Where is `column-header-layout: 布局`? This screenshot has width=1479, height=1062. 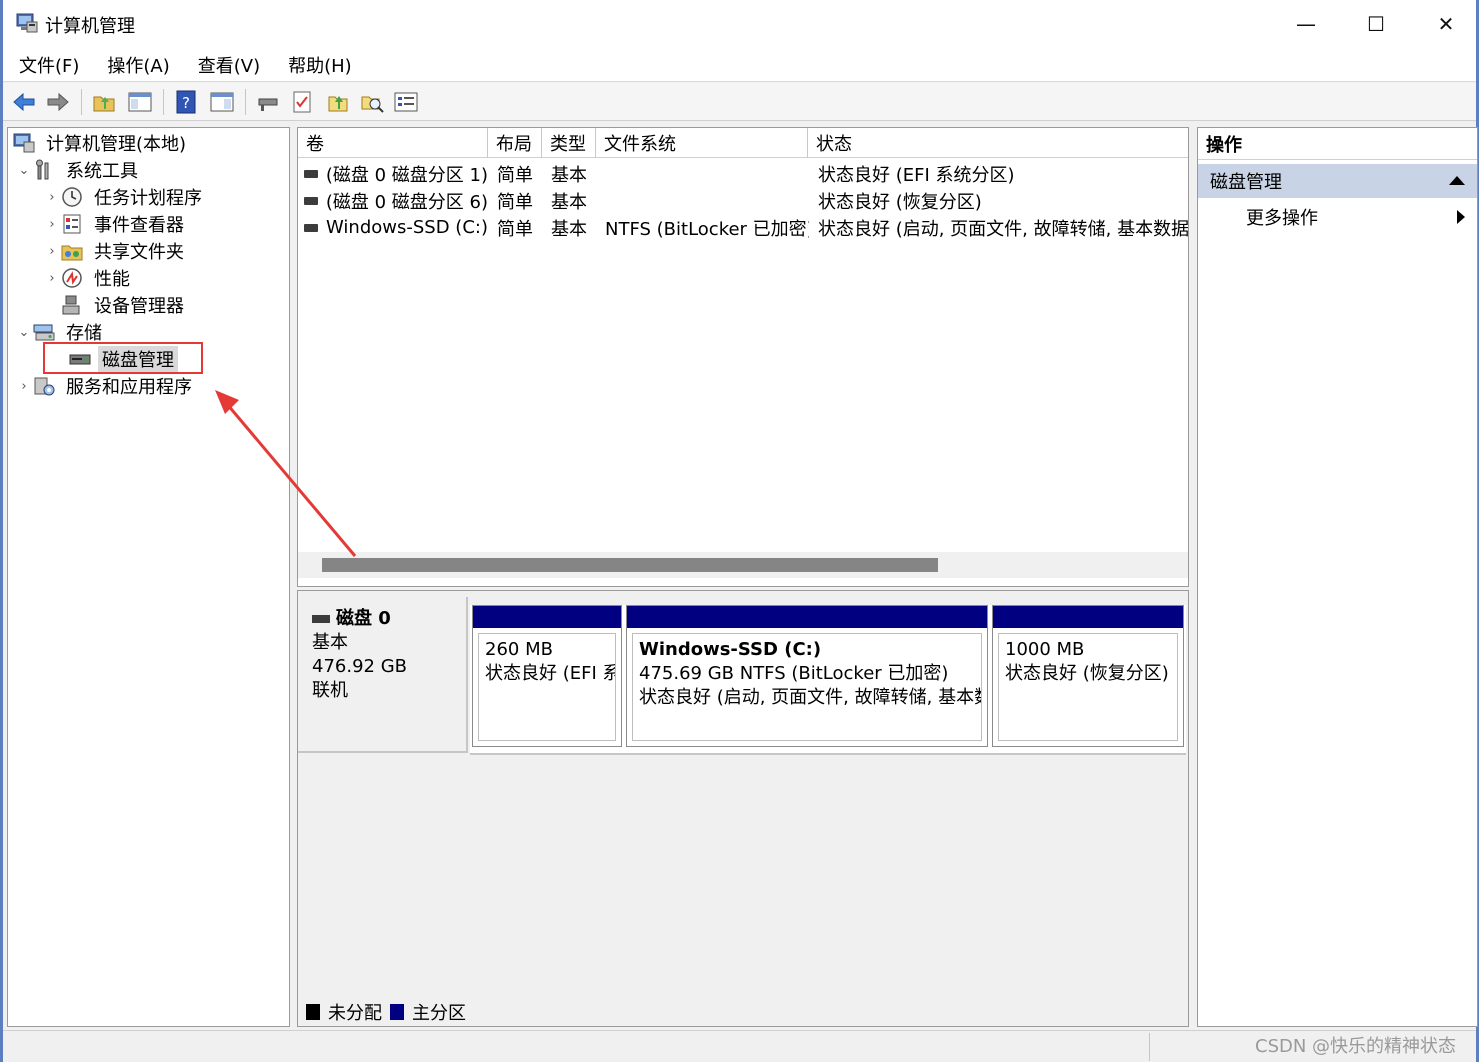 column-header-layout: 布局 is located at coordinates (515, 143).